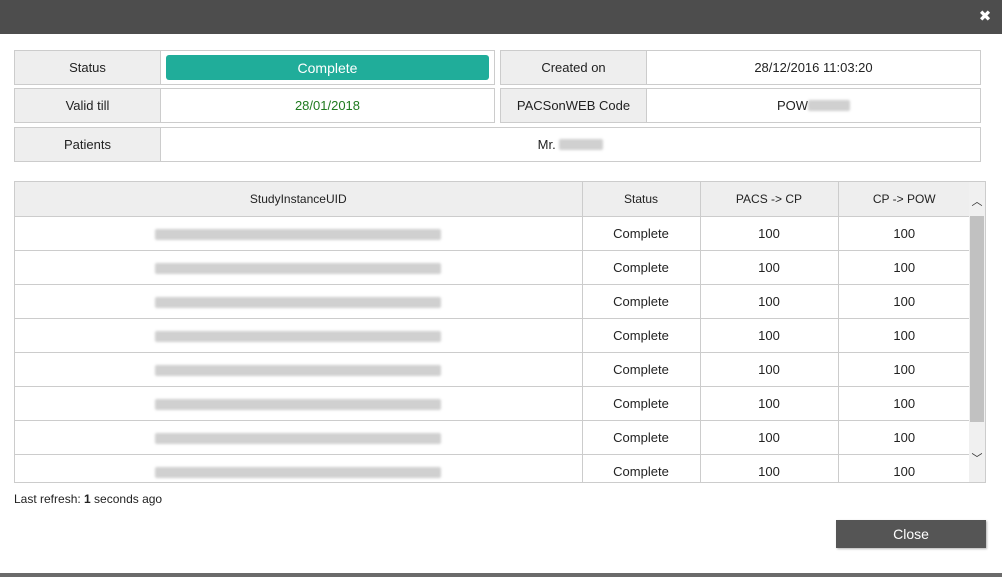 The height and width of the screenshot is (577, 1002). I want to click on redacted-code, so click(829, 105).